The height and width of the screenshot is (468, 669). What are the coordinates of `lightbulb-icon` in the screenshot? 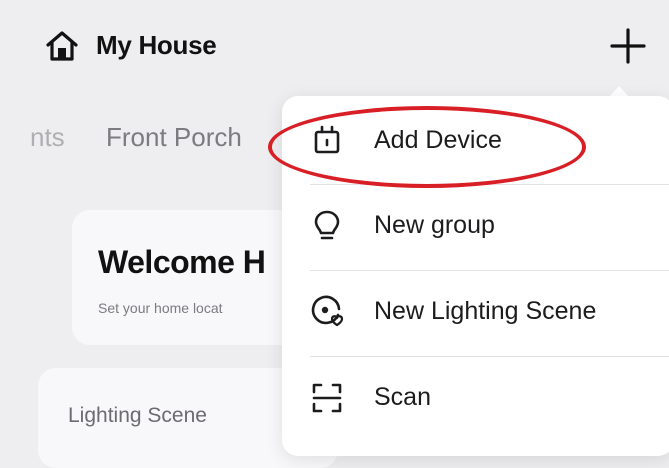 It's located at (327, 225).